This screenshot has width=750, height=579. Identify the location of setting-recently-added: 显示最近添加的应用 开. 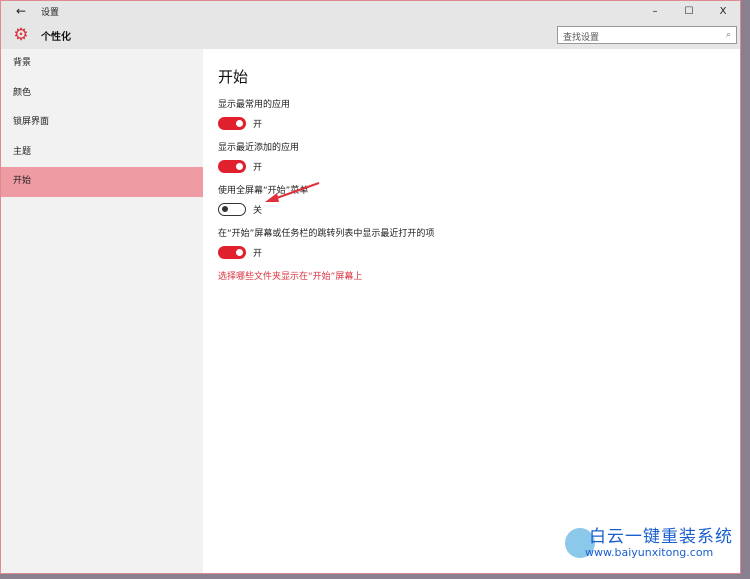
(479, 159).